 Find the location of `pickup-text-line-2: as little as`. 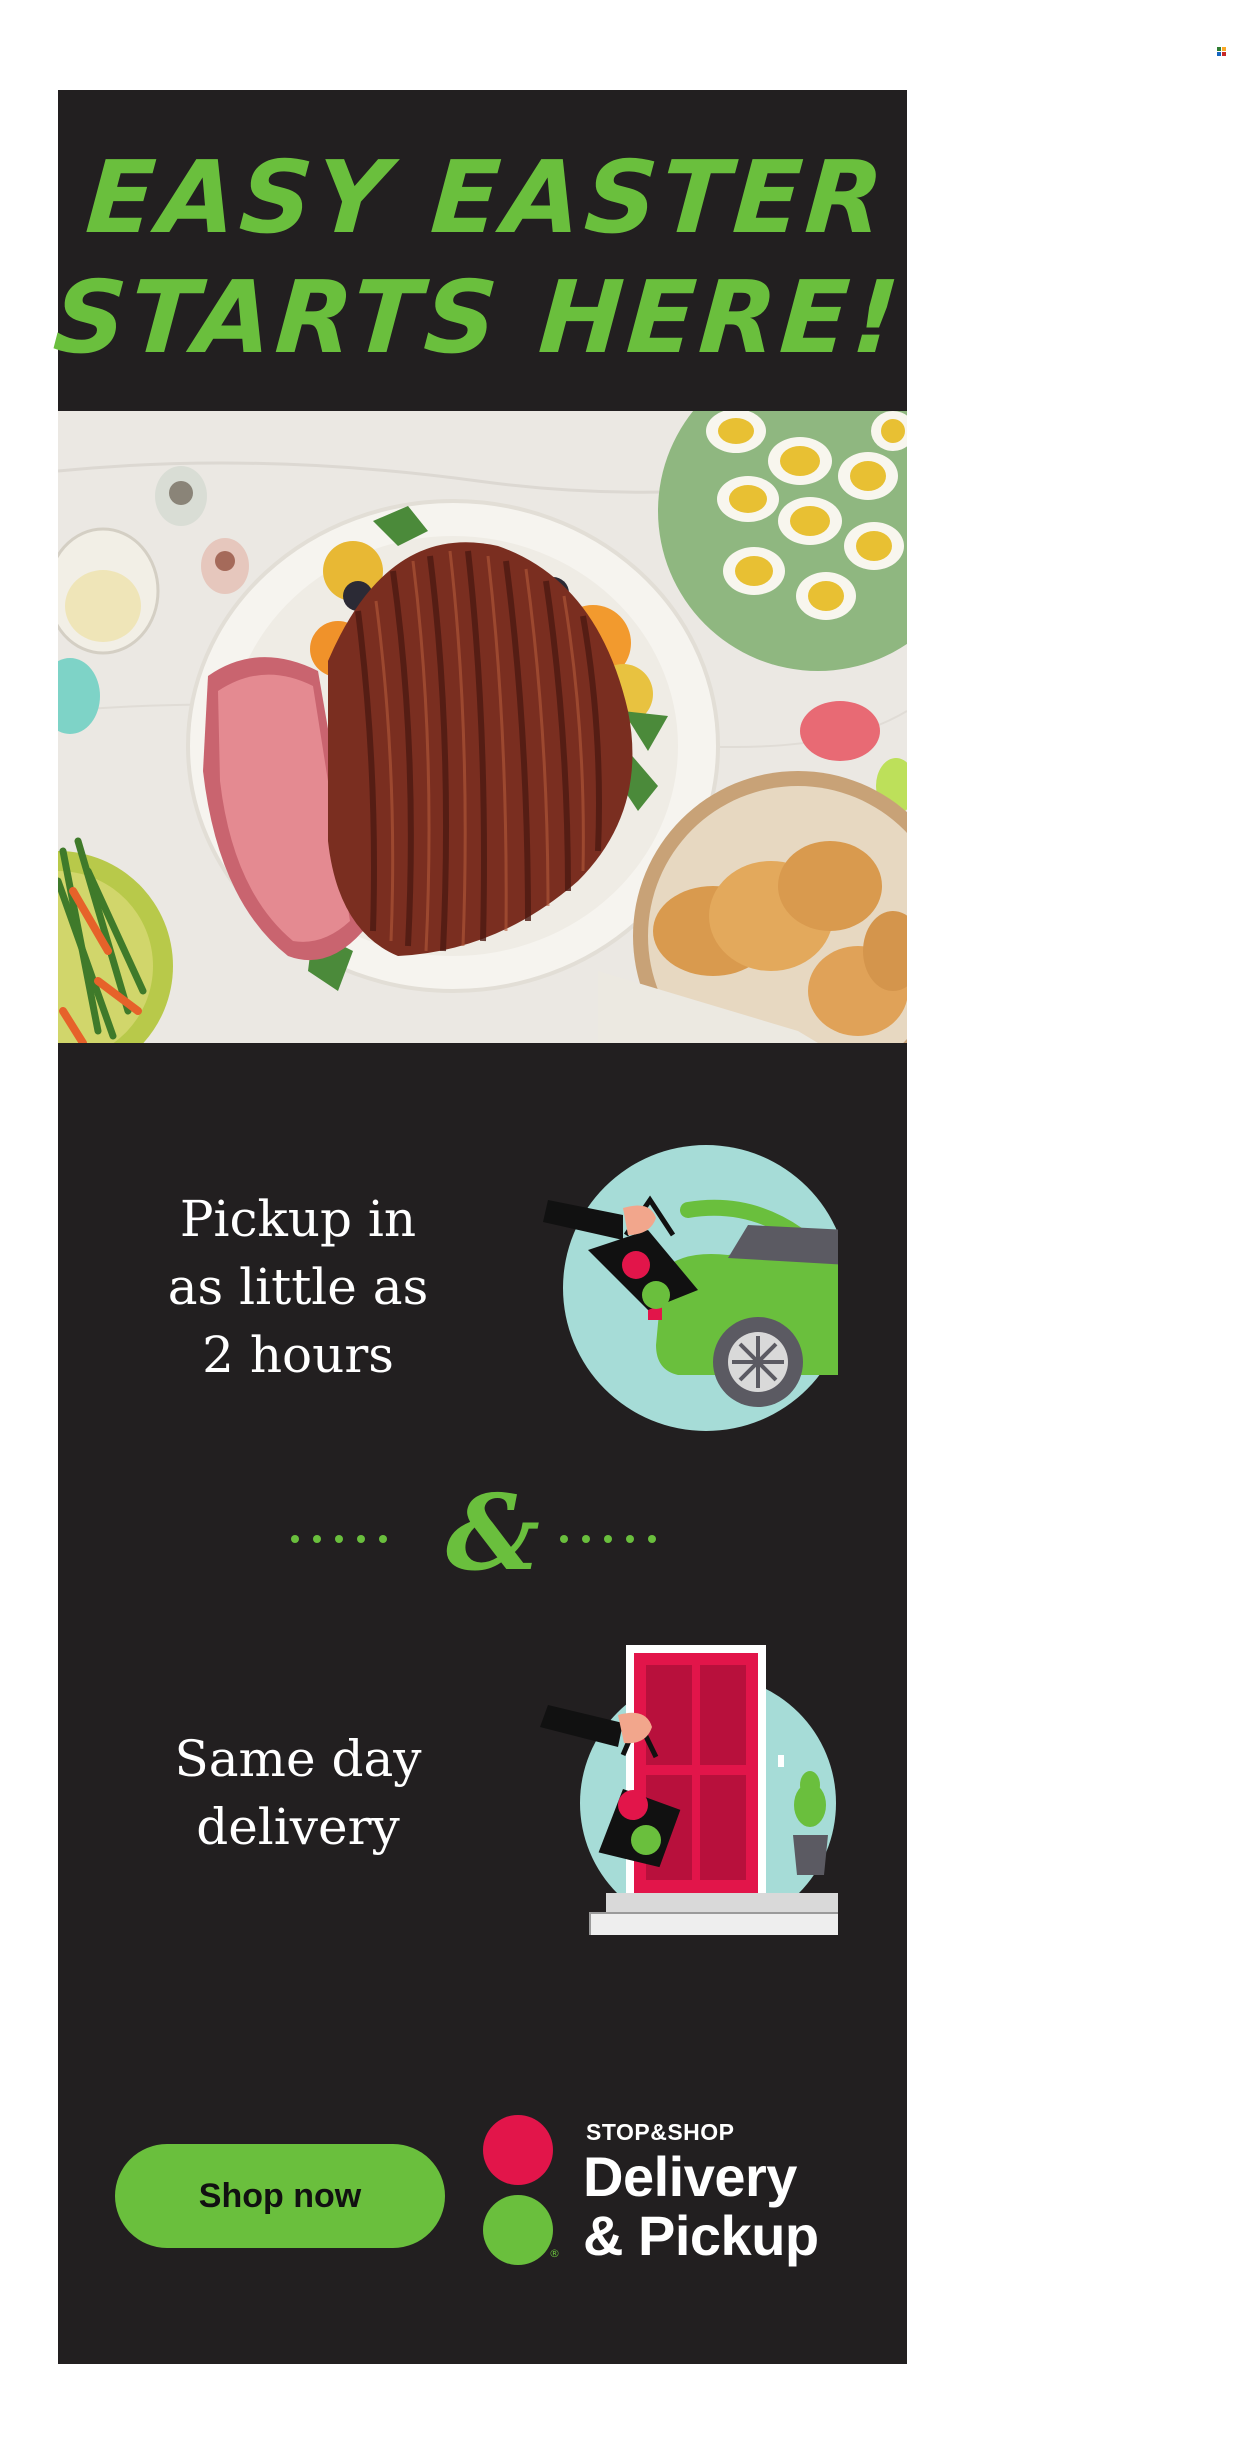

pickup-text-line-2: as little as is located at coordinates (298, 1287).